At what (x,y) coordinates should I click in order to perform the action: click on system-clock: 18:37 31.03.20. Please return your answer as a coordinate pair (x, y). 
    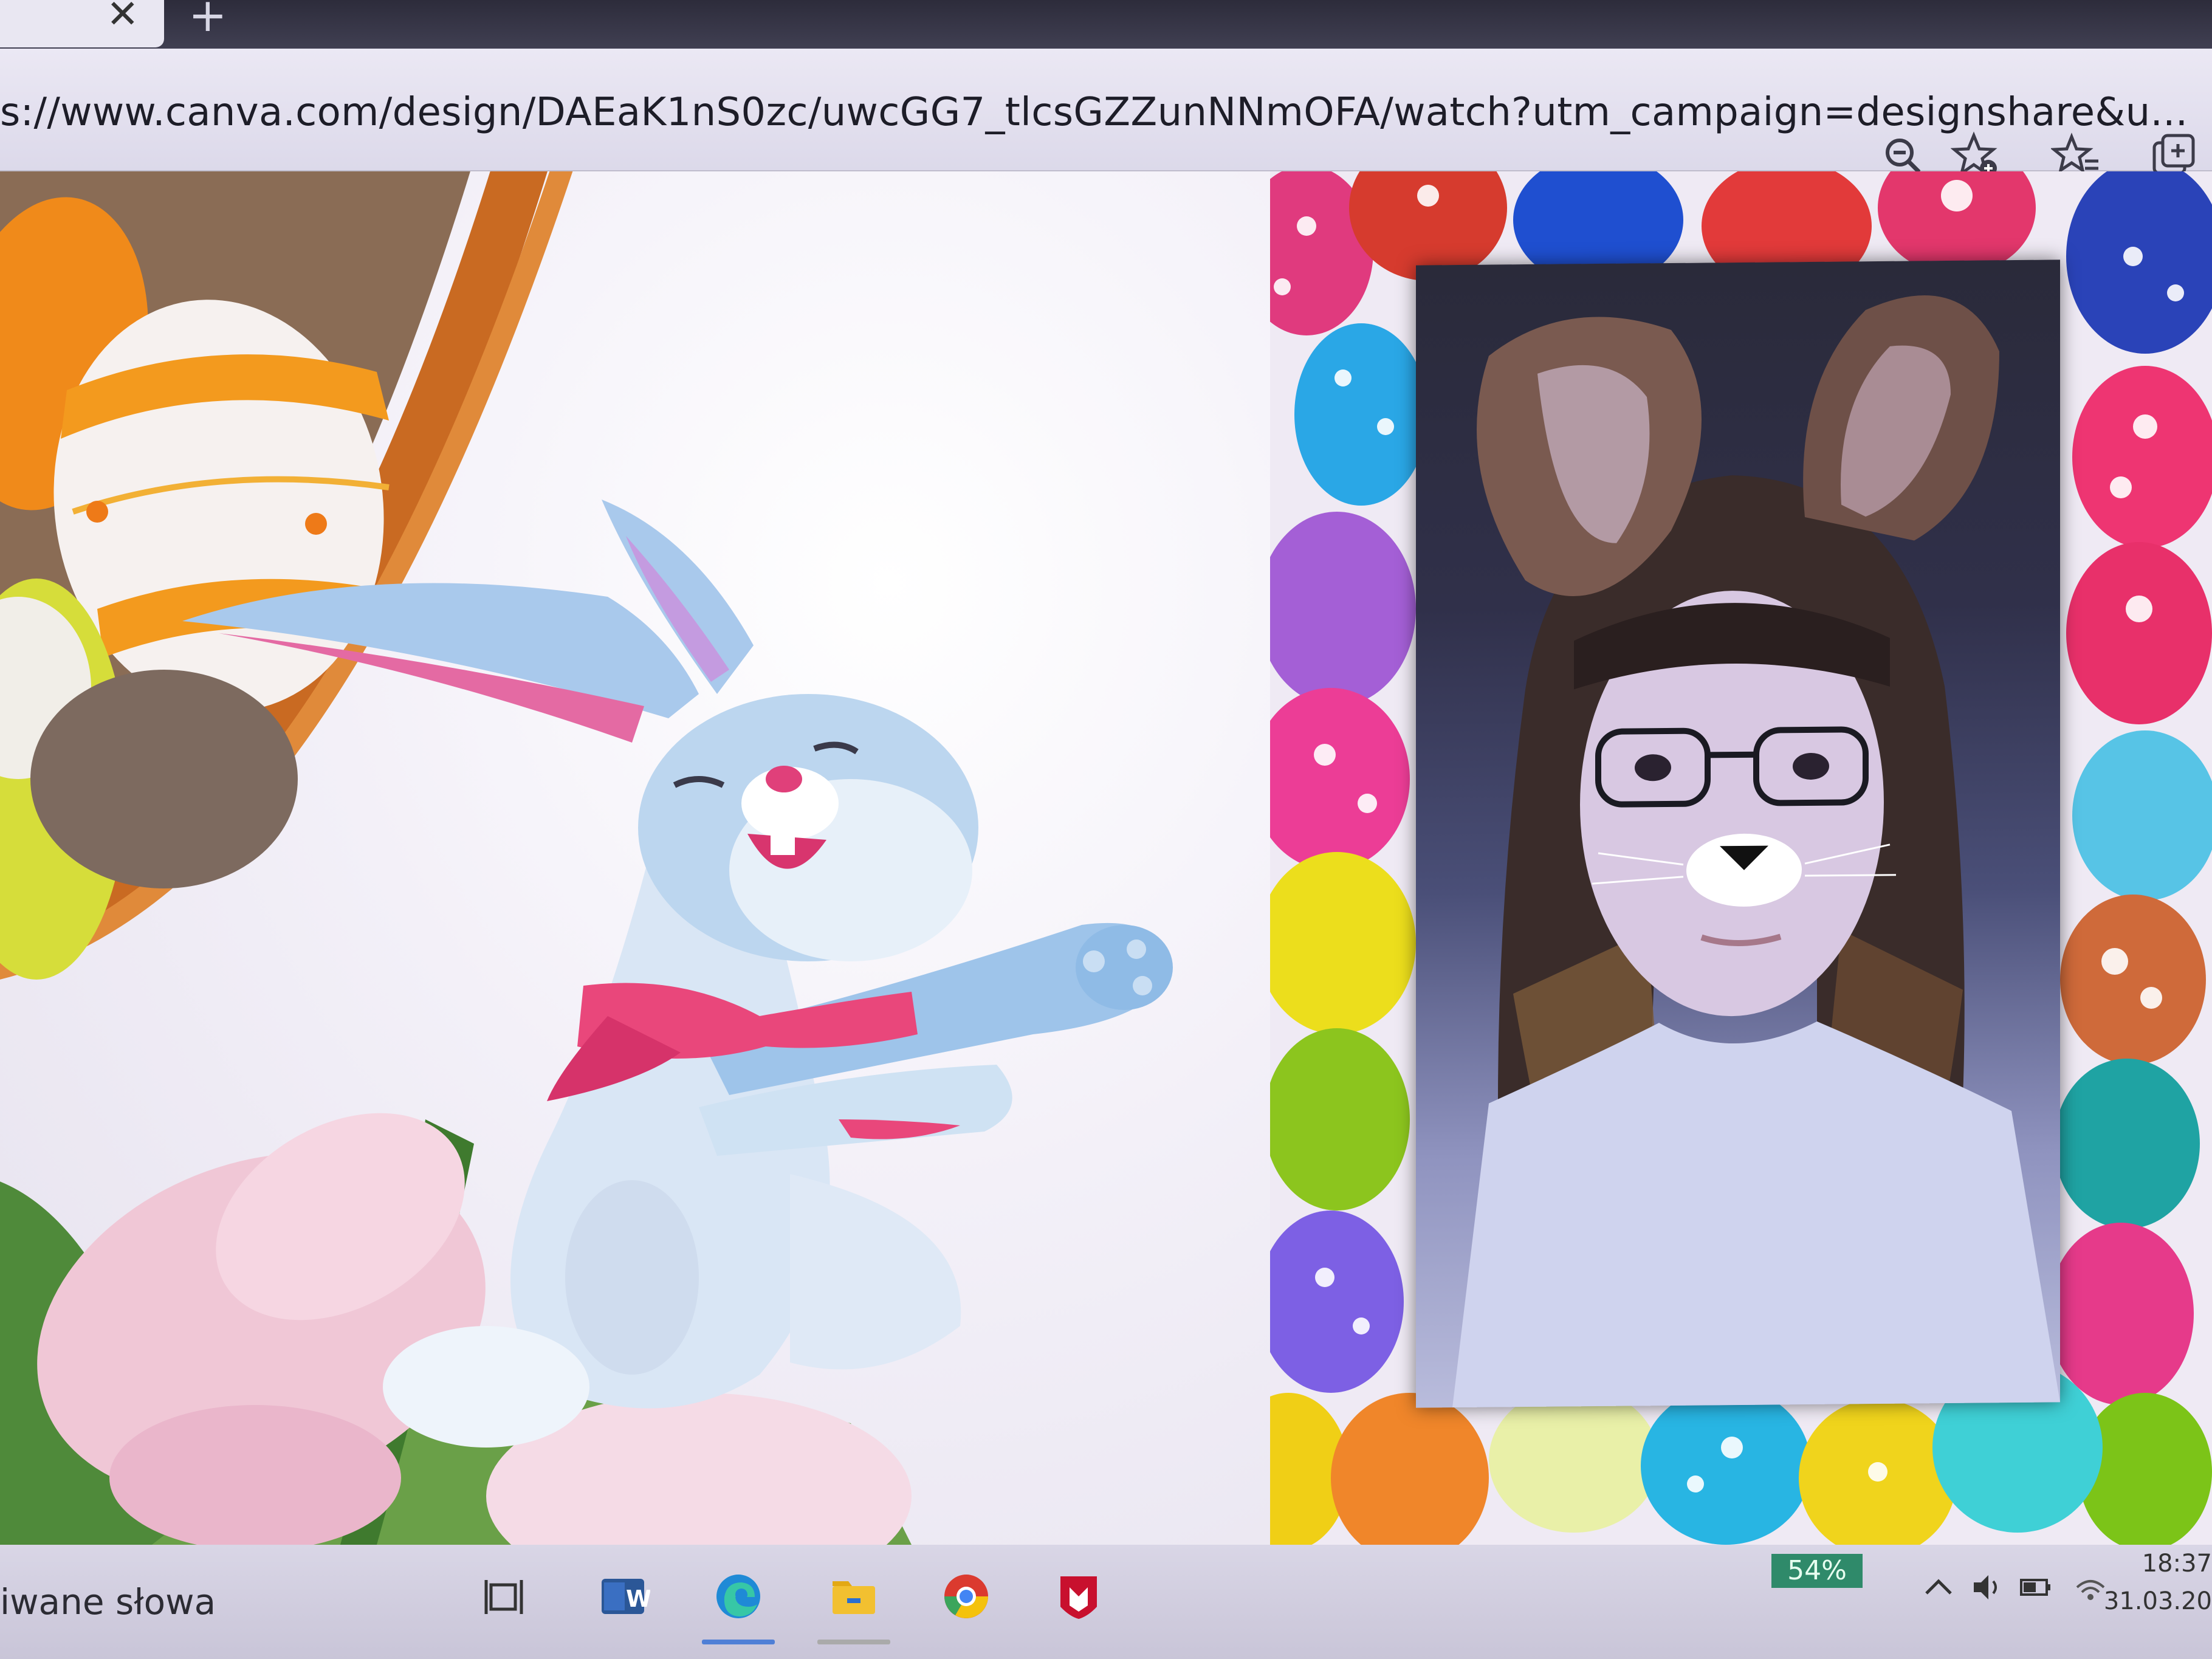
    Looking at the image, I should click on (2158, 1582).